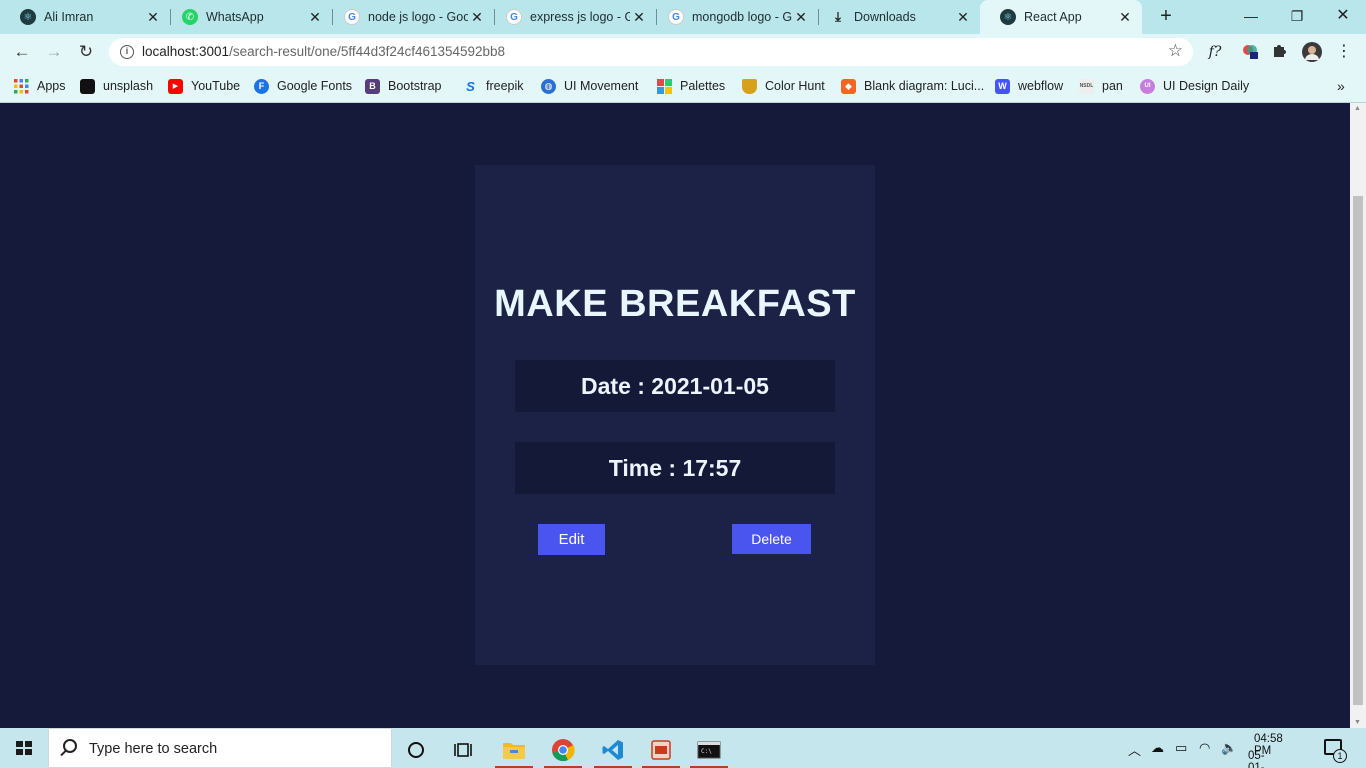 The image size is (1366, 768). Describe the element at coordinates (464, 750) in the screenshot. I see `task-view-icon` at that location.